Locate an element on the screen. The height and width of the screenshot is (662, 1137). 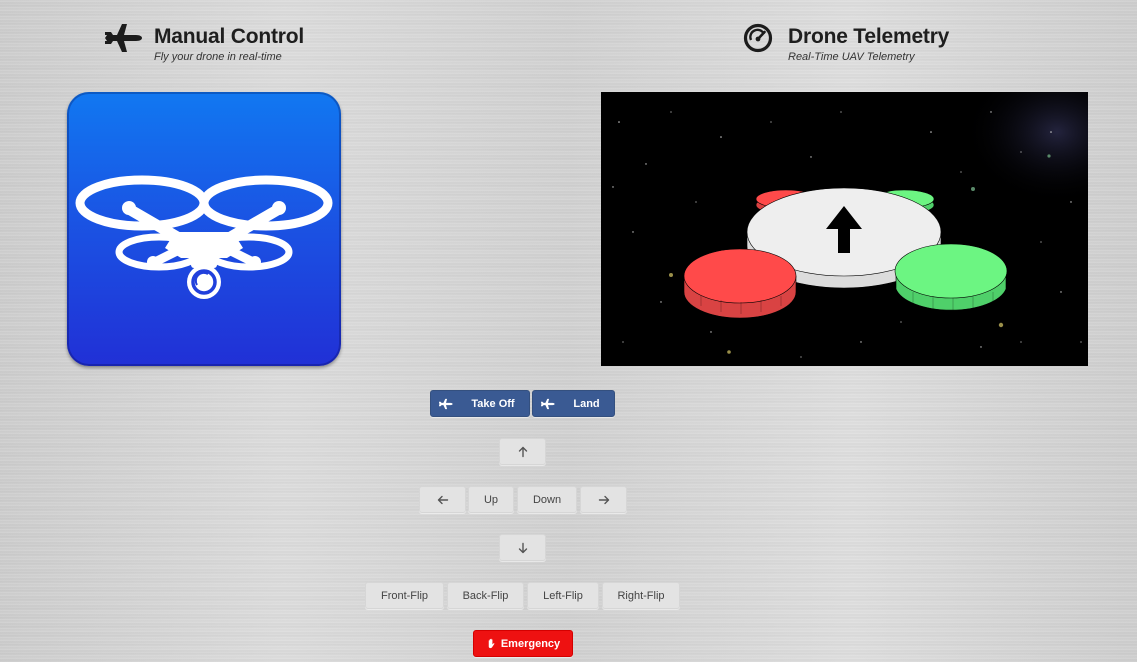
drone-camera-icon is located at coordinates (204, 237).